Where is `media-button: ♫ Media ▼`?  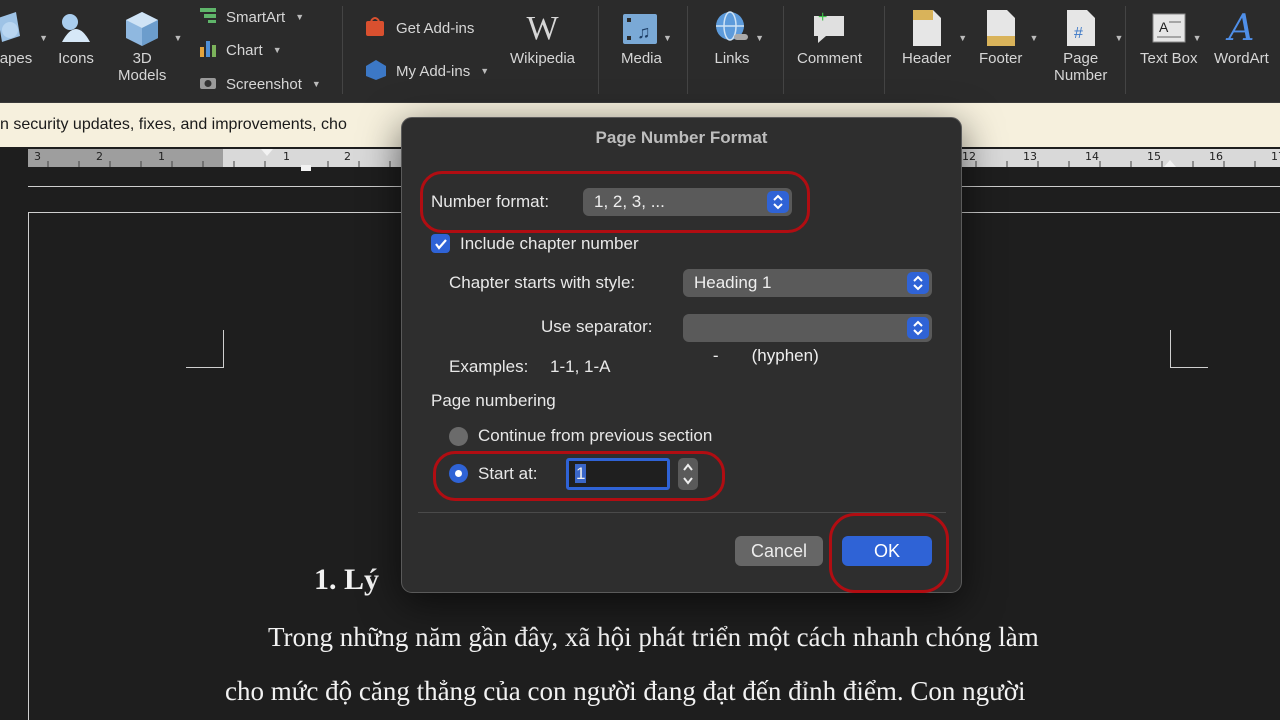 media-button: ♫ Media ▼ is located at coordinates (646, 36).